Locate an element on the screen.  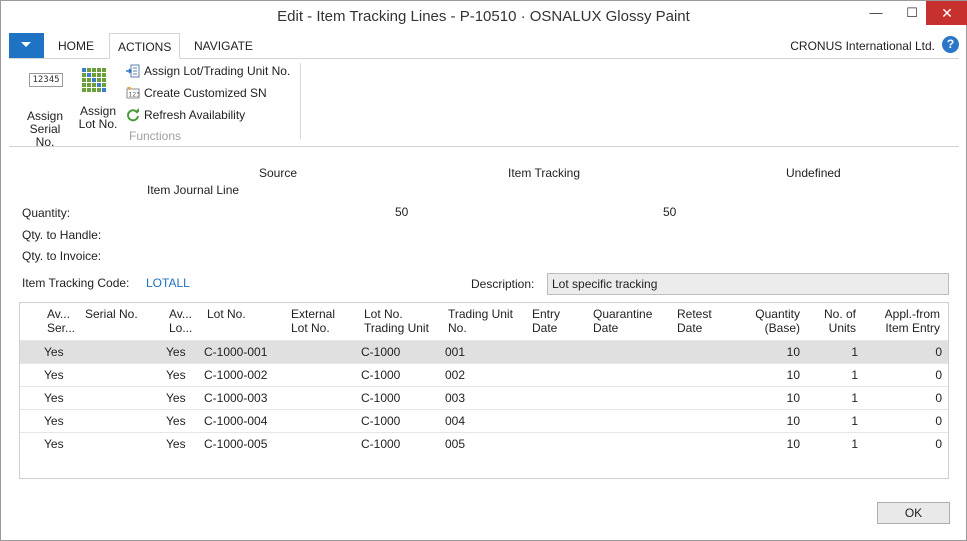
group-separator is located at coordinates (300, 101).